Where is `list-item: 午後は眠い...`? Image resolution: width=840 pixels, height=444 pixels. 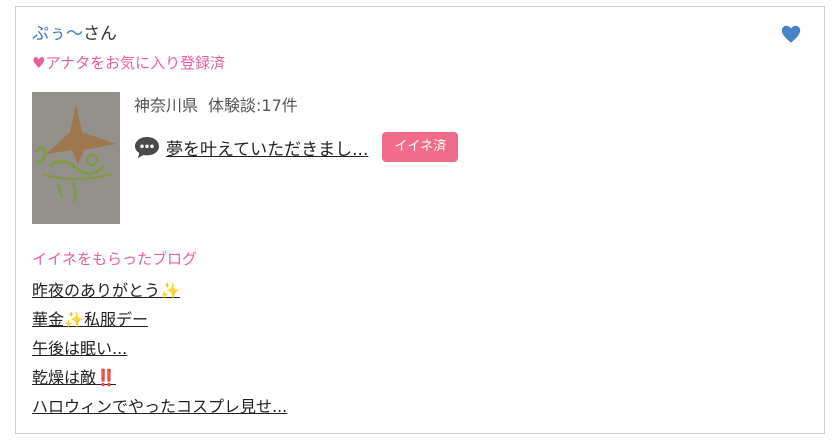 list-item: 午後は眠い... is located at coordinates (159, 351).